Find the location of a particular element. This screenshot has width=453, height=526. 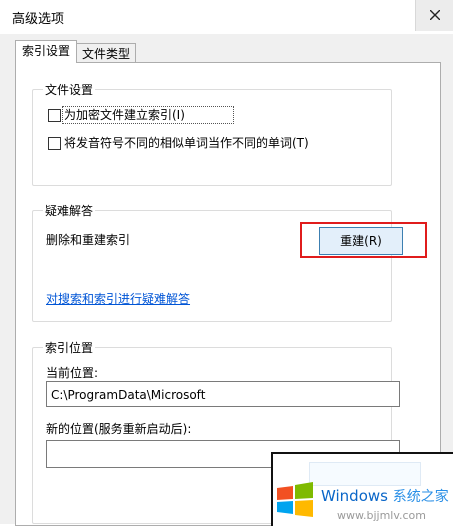

troubleshoot-title: 疑难解答 is located at coordinates (69, 210).